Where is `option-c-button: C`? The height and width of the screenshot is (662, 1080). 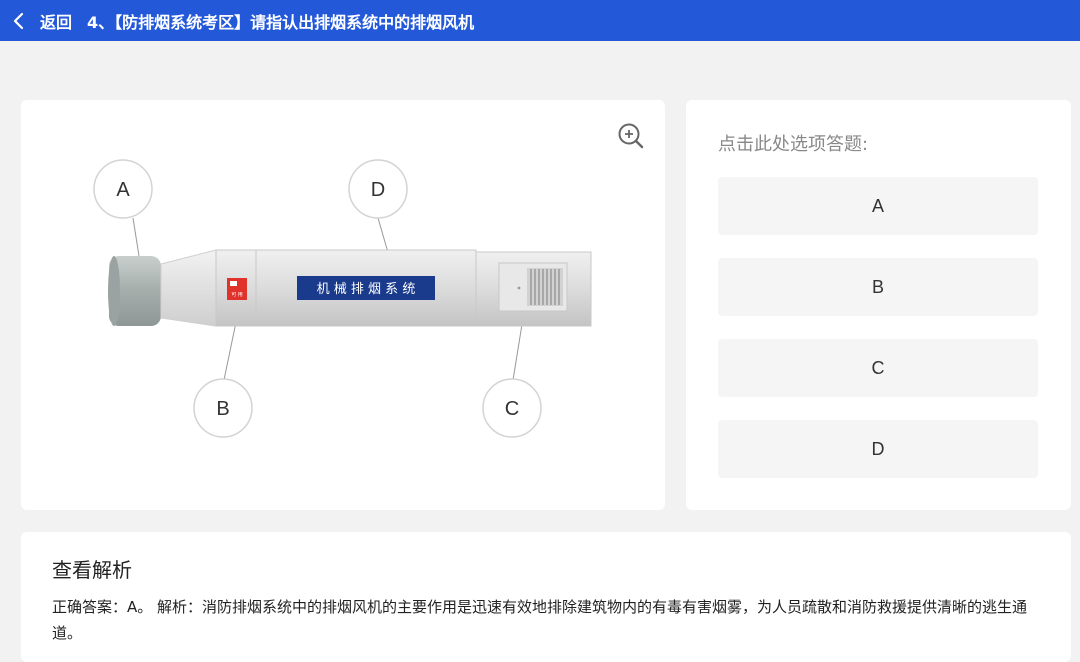 option-c-button: C is located at coordinates (878, 368).